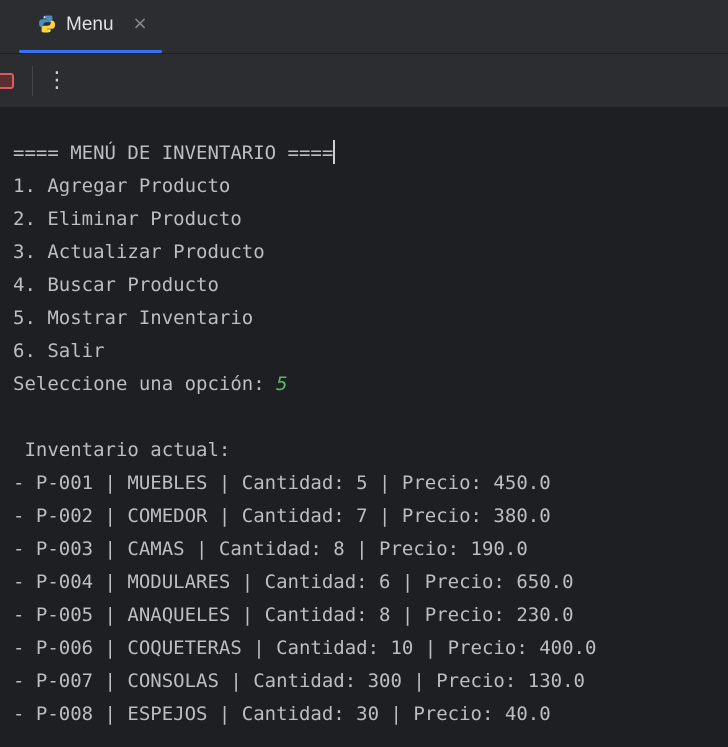 The width and height of the screenshot is (728, 747). Describe the element at coordinates (282, 384) in the screenshot. I see `console-user-input: 5` at that location.